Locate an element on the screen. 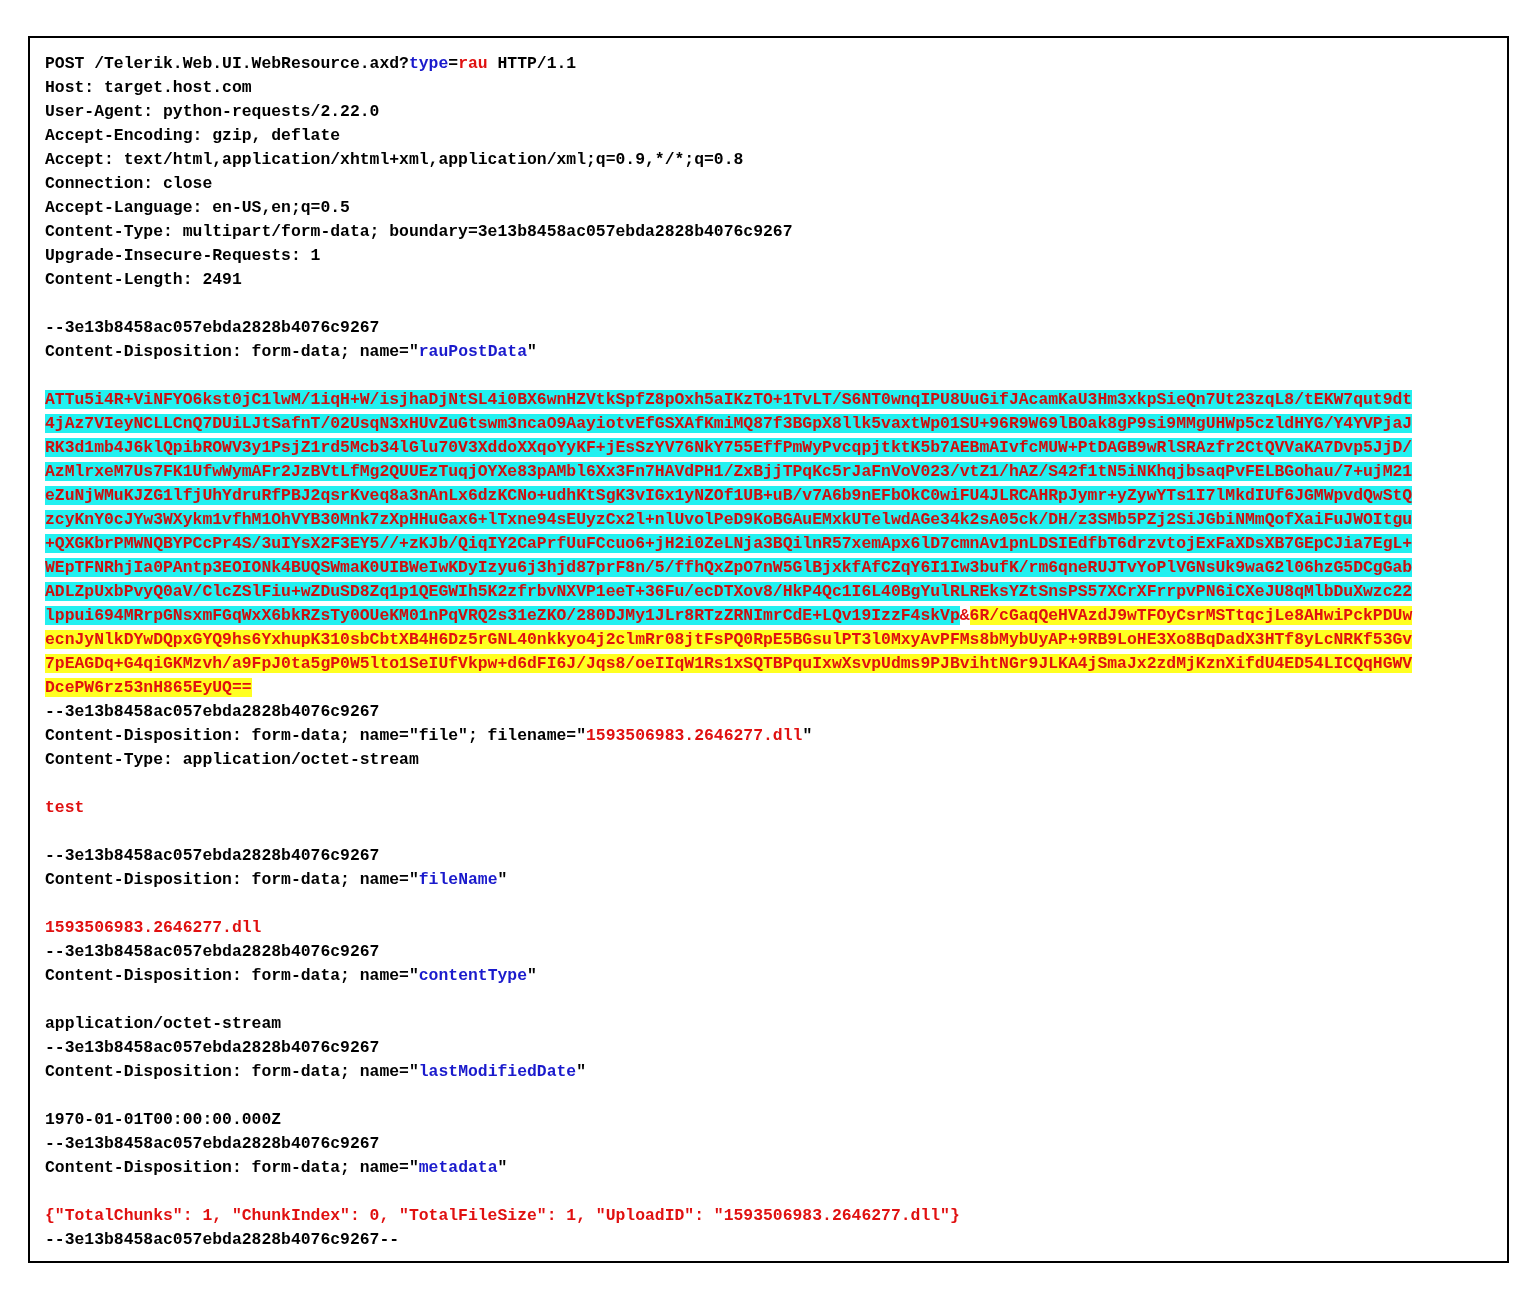 The width and height of the screenshot is (1526, 1291). code-line: Upgrade-Insecure-Requests: 1 is located at coordinates (183, 256).